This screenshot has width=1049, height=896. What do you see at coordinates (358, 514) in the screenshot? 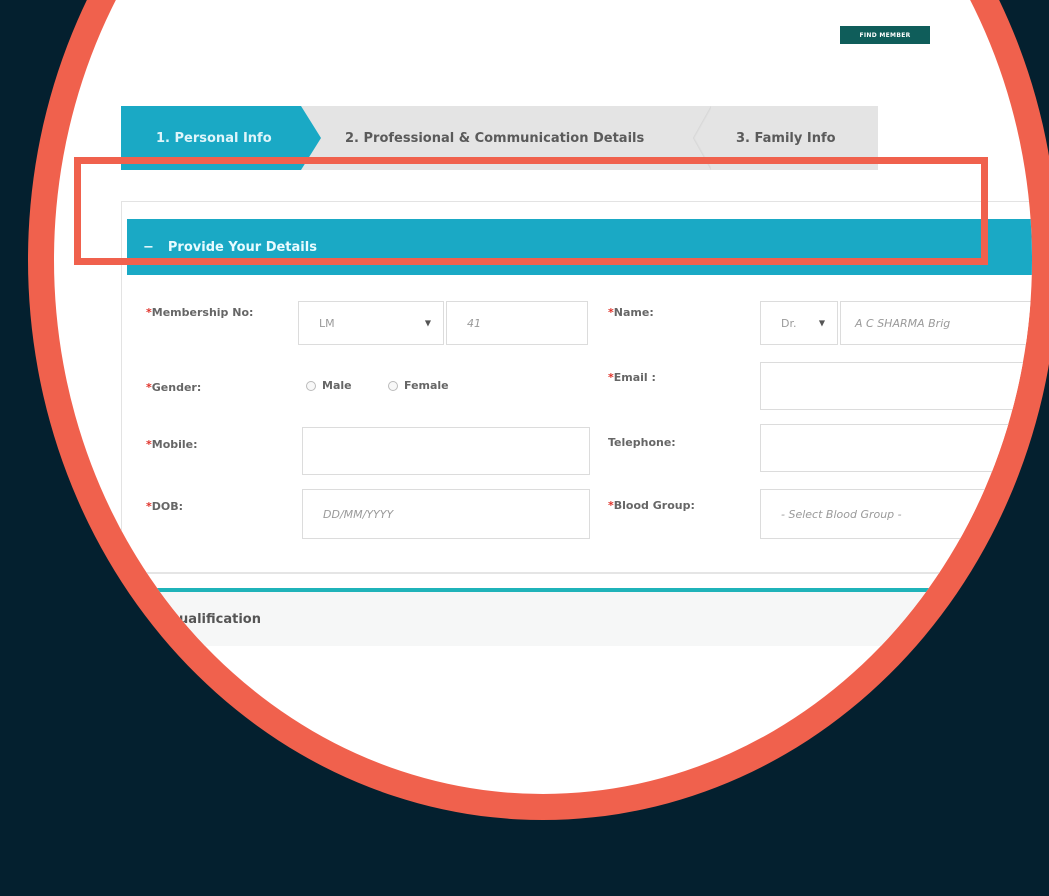
I see `dob-placeholder: DD/MM/YYYY` at bounding box center [358, 514].